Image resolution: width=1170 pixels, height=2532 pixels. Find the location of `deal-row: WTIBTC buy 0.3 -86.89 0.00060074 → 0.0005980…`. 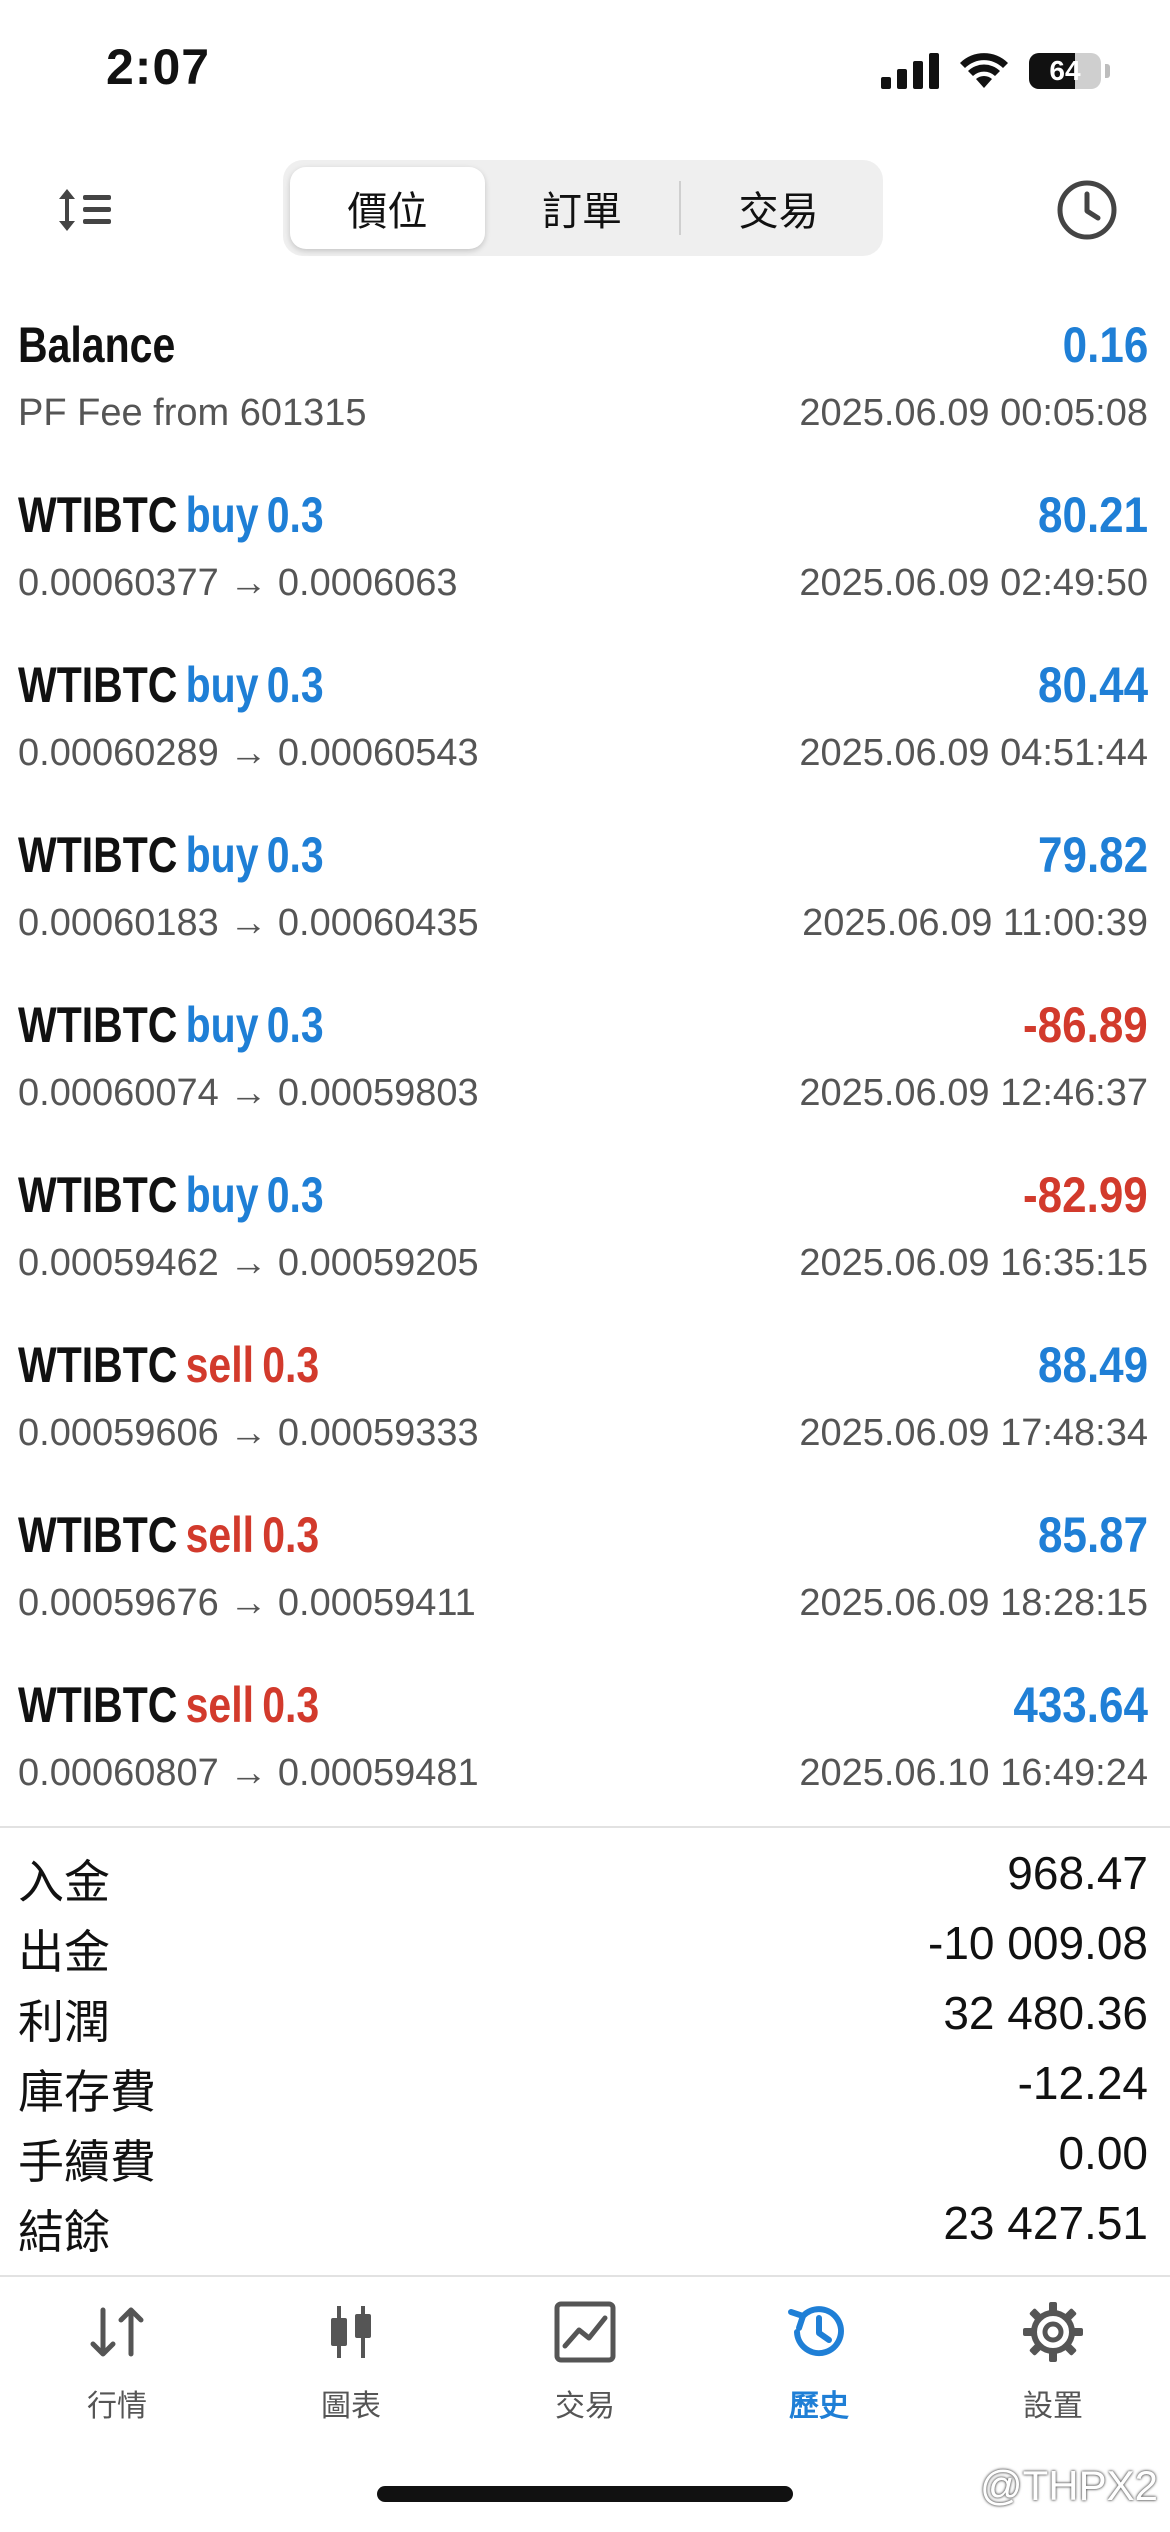

deal-row: WTIBTC buy 0.3 -86.89 0.00060074 → 0.0005980… is located at coordinates (585, 1065).